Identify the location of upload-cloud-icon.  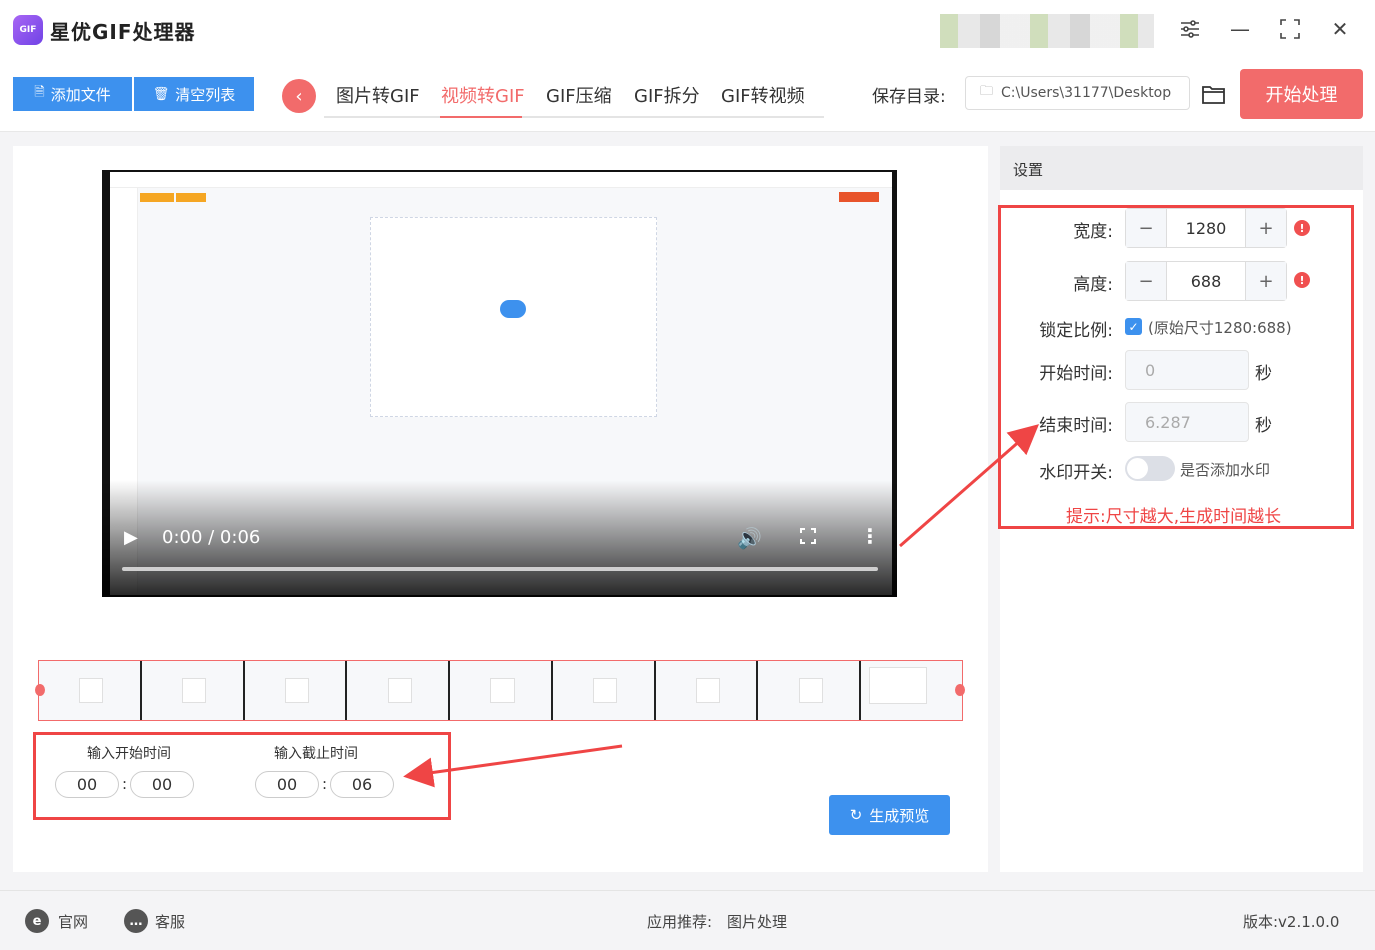
(513, 309).